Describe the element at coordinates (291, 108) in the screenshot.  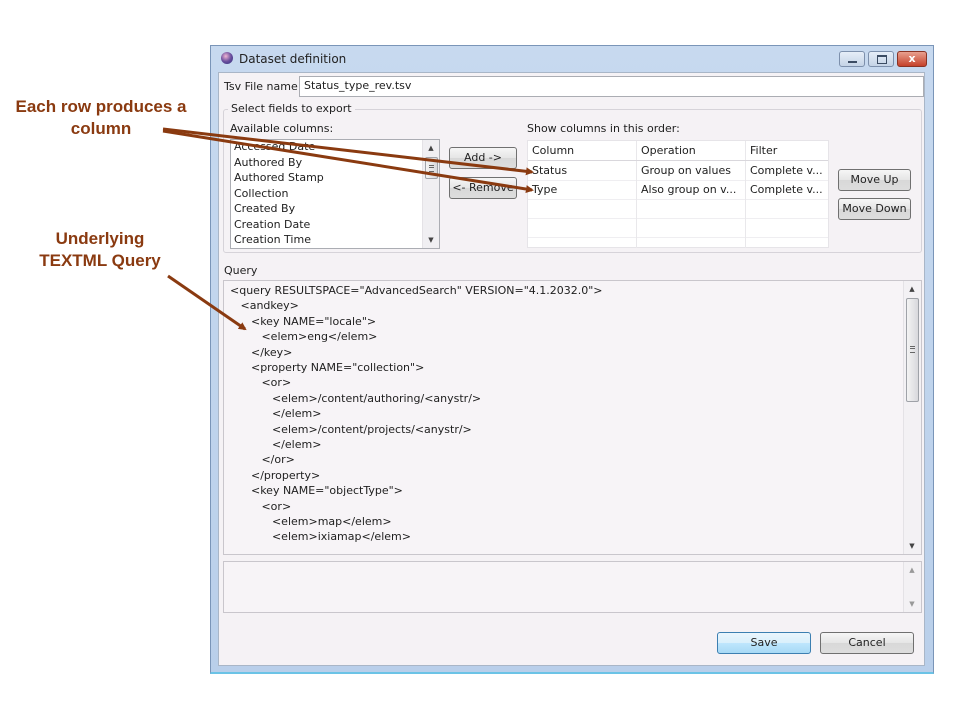
I see `select-fields-label: Select fields to export` at that location.